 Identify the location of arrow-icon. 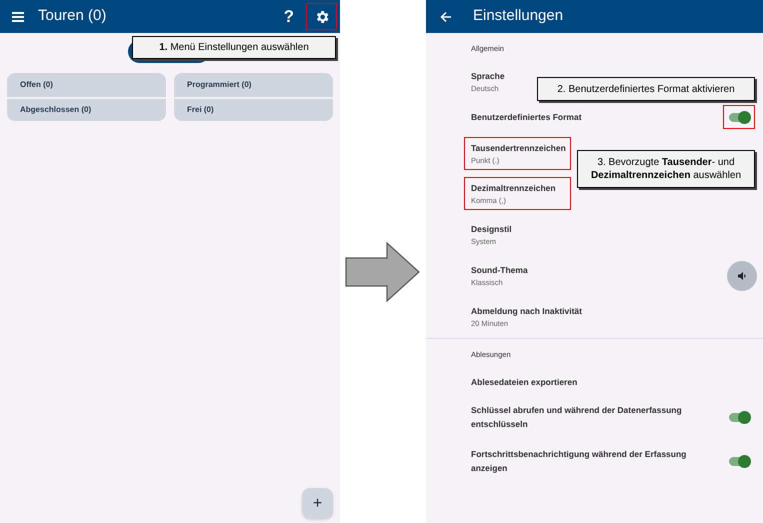
(383, 272).